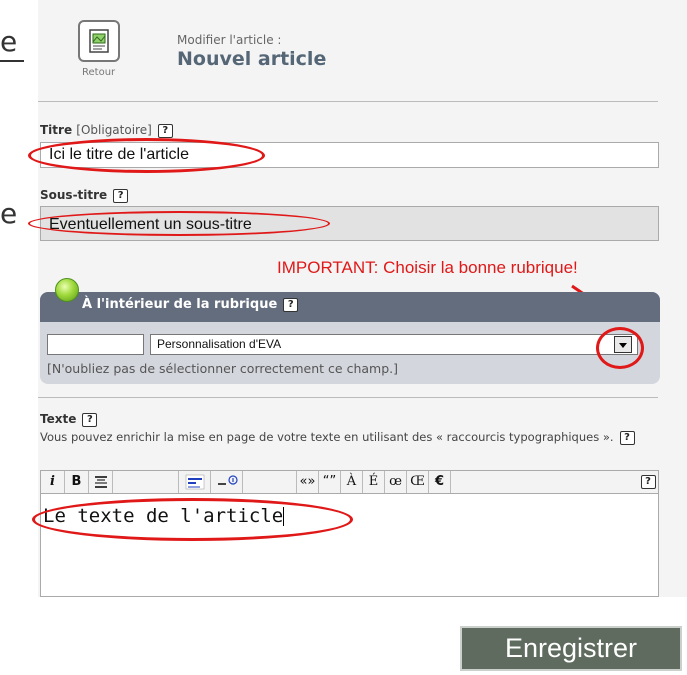 This screenshot has height=675, width=687. I want to click on sous-titre-label-text: Sous-titre, so click(74, 195).